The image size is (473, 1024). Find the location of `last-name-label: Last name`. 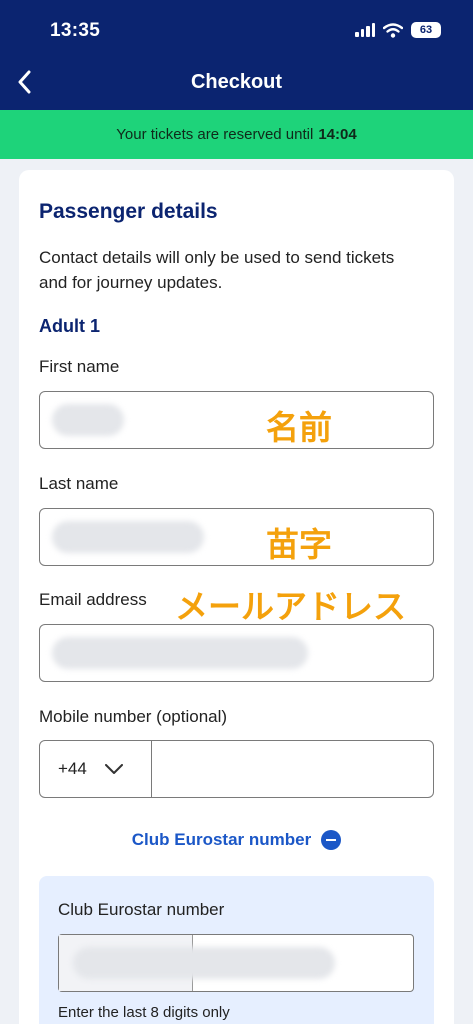

last-name-label: Last name is located at coordinates (79, 483).